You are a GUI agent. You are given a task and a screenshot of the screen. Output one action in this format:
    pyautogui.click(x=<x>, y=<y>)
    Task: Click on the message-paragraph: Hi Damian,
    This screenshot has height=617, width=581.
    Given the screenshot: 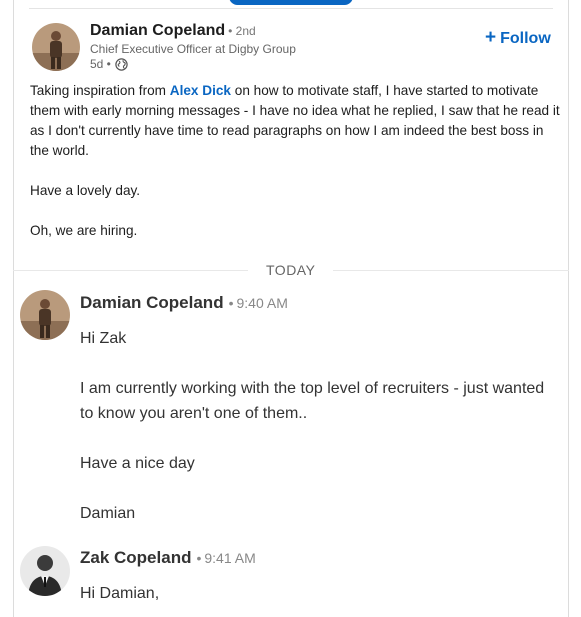 What is the action you would take?
    pyautogui.click(x=120, y=593)
    